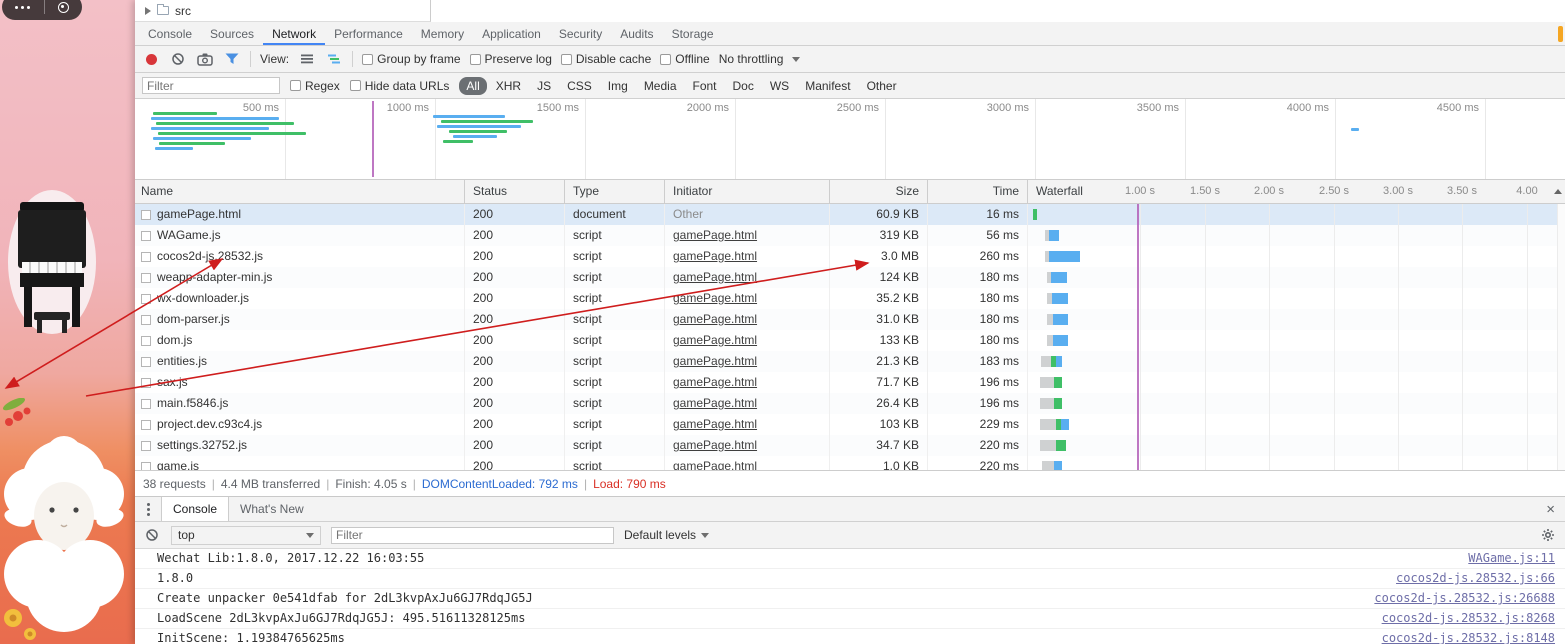 Image resolution: width=1565 pixels, height=644 pixels. What do you see at coordinates (334, 59) in the screenshot?
I see `view-waterfall-icon` at bounding box center [334, 59].